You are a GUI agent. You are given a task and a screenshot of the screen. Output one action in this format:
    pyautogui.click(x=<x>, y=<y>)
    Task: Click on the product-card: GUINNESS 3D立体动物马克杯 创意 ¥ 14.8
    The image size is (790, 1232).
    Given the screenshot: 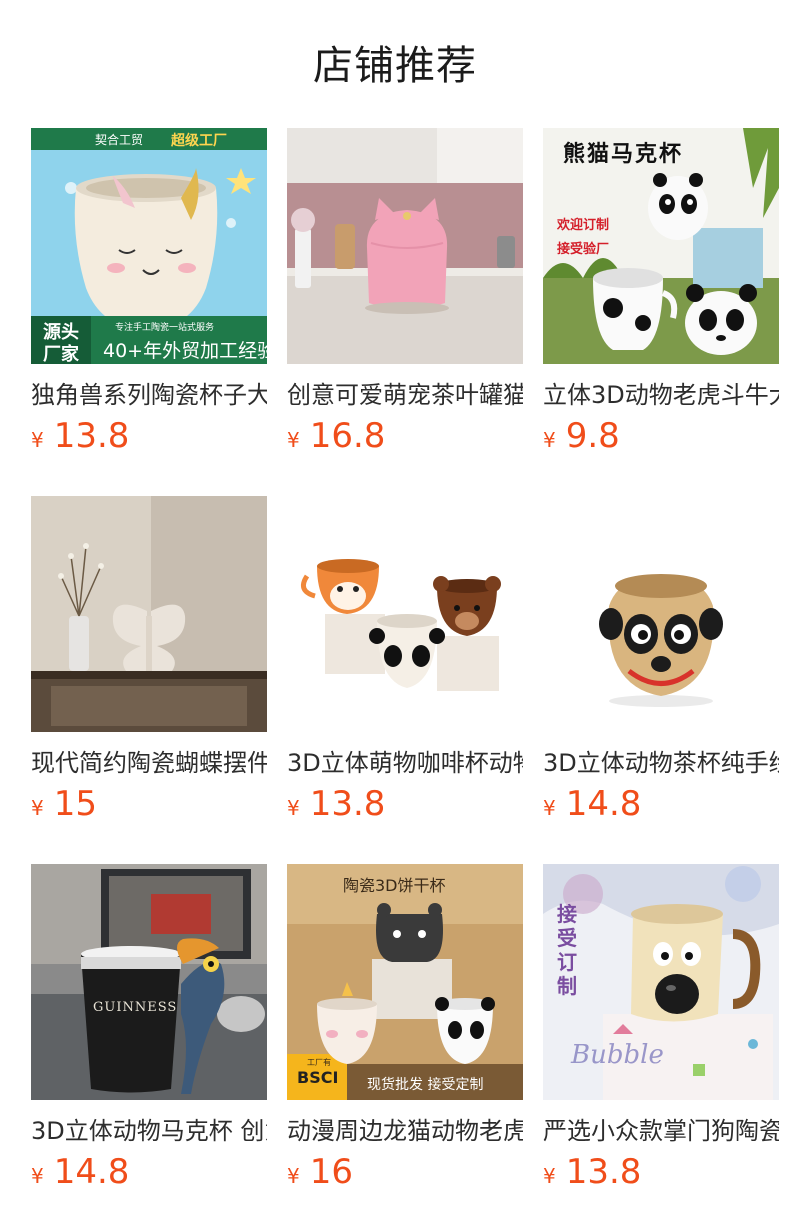 What is the action you would take?
    pyautogui.click(x=149, y=1028)
    